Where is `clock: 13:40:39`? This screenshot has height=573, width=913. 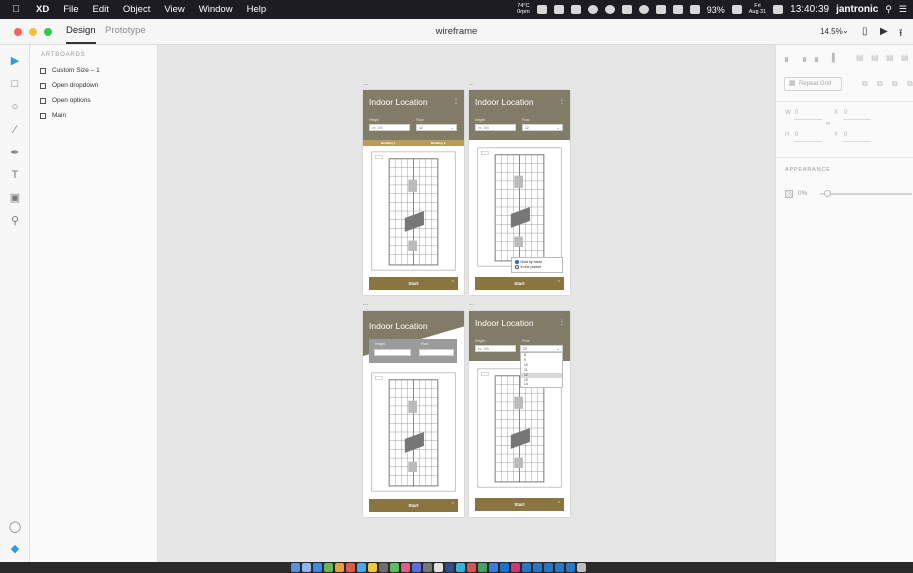 clock: 13:40:39 is located at coordinates (809, 9).